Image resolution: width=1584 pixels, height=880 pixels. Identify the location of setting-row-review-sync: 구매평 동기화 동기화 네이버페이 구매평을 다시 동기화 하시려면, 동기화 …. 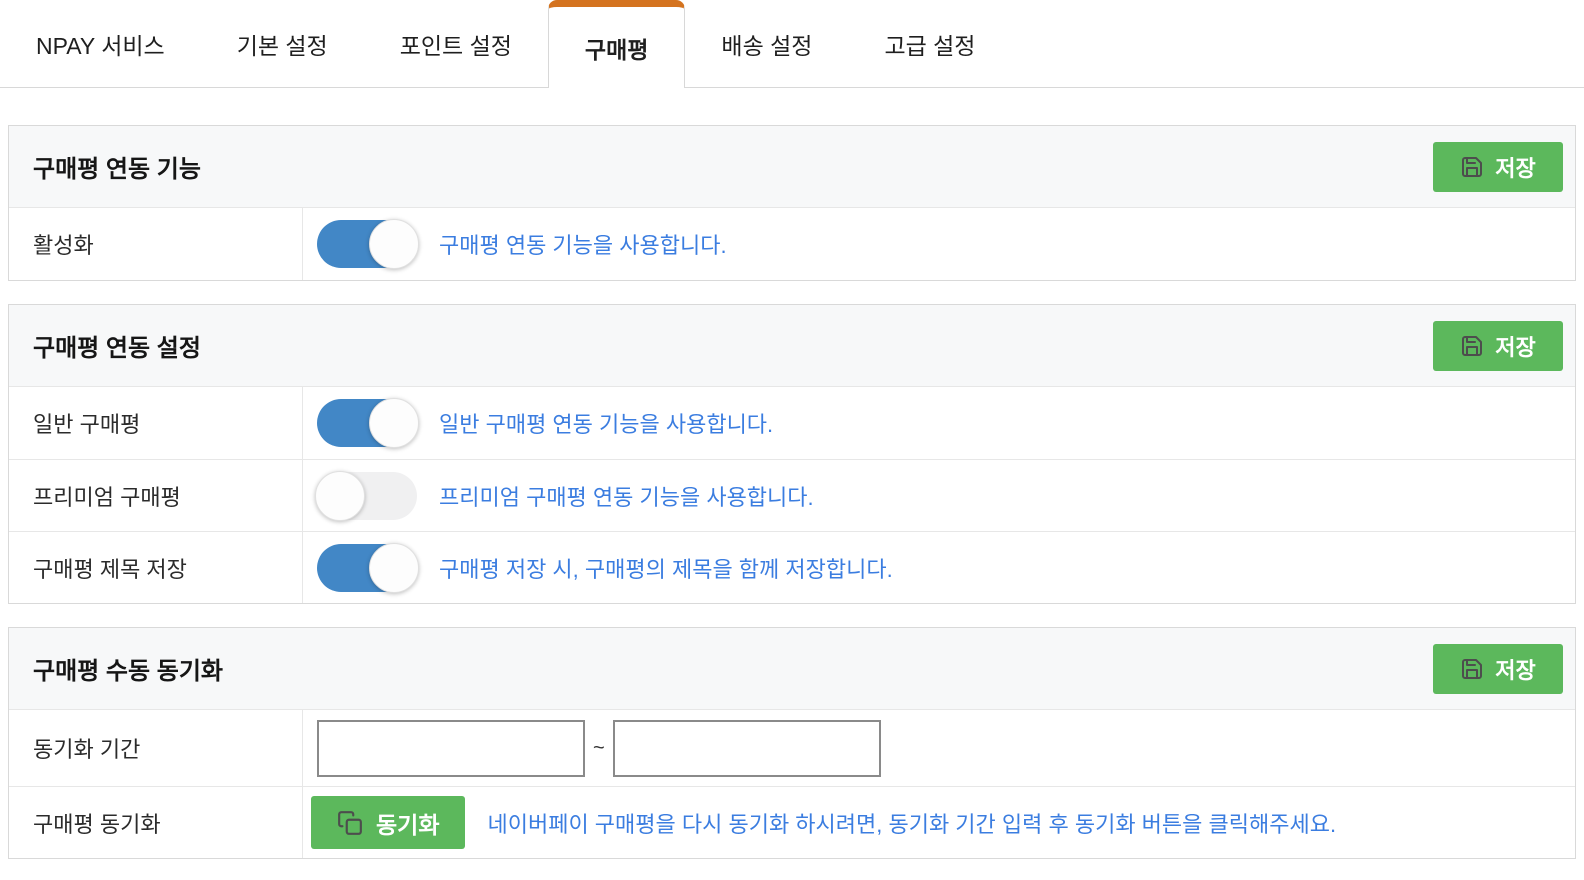
(792, 822).